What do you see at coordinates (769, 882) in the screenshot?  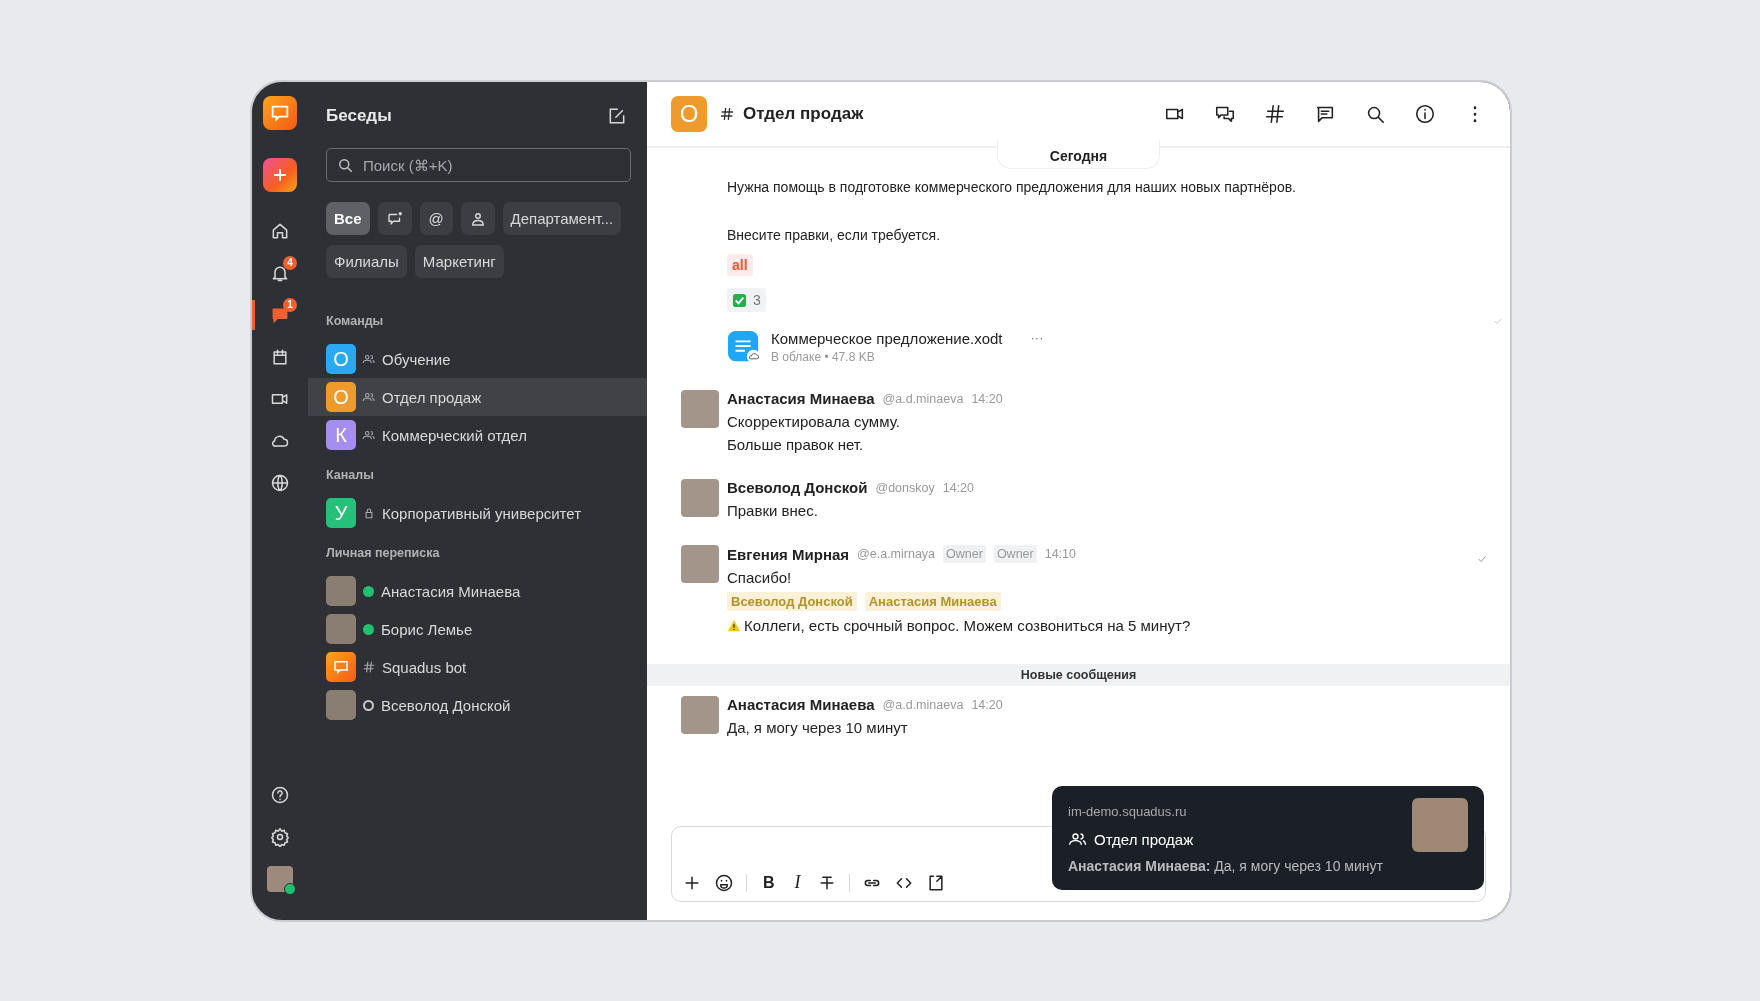 I see `bold-button: B` at bounding box center [769, 882].